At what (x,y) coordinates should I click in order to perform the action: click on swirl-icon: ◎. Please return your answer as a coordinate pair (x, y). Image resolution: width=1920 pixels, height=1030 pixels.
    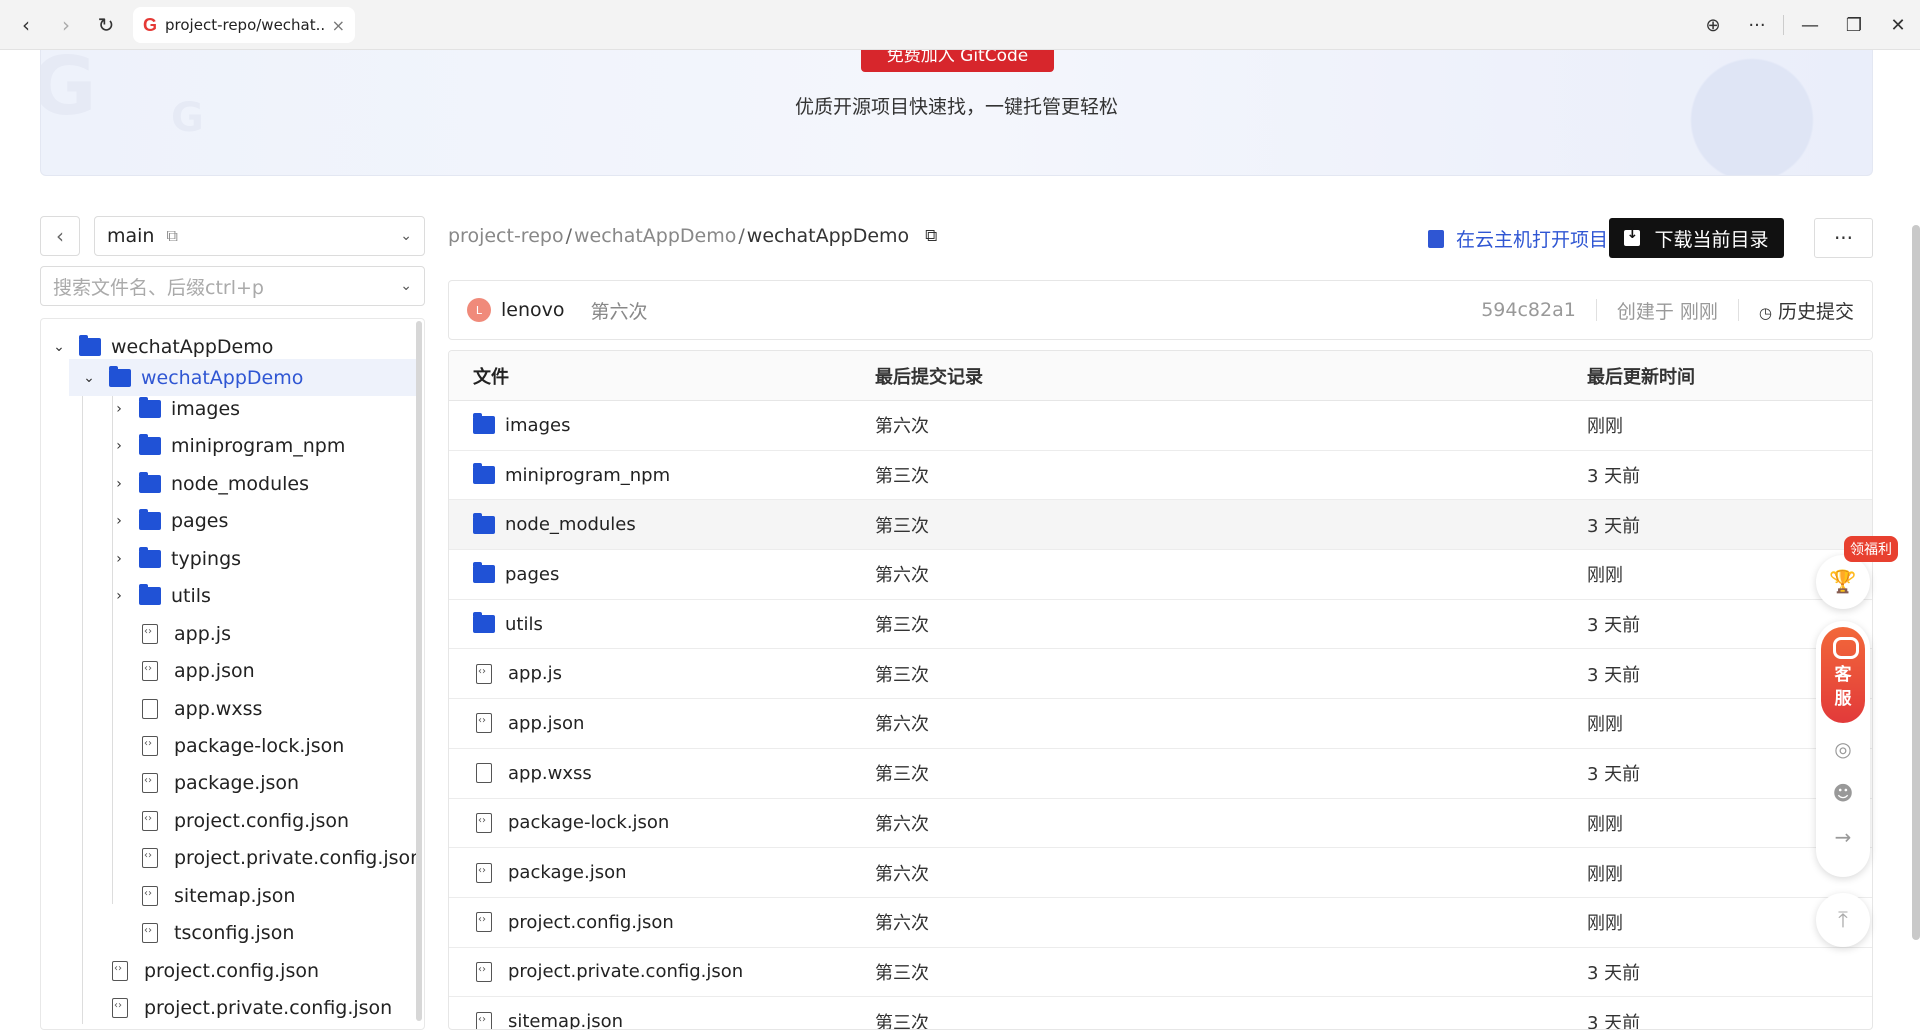
    Looking at the image, I should click on (1843, 749).